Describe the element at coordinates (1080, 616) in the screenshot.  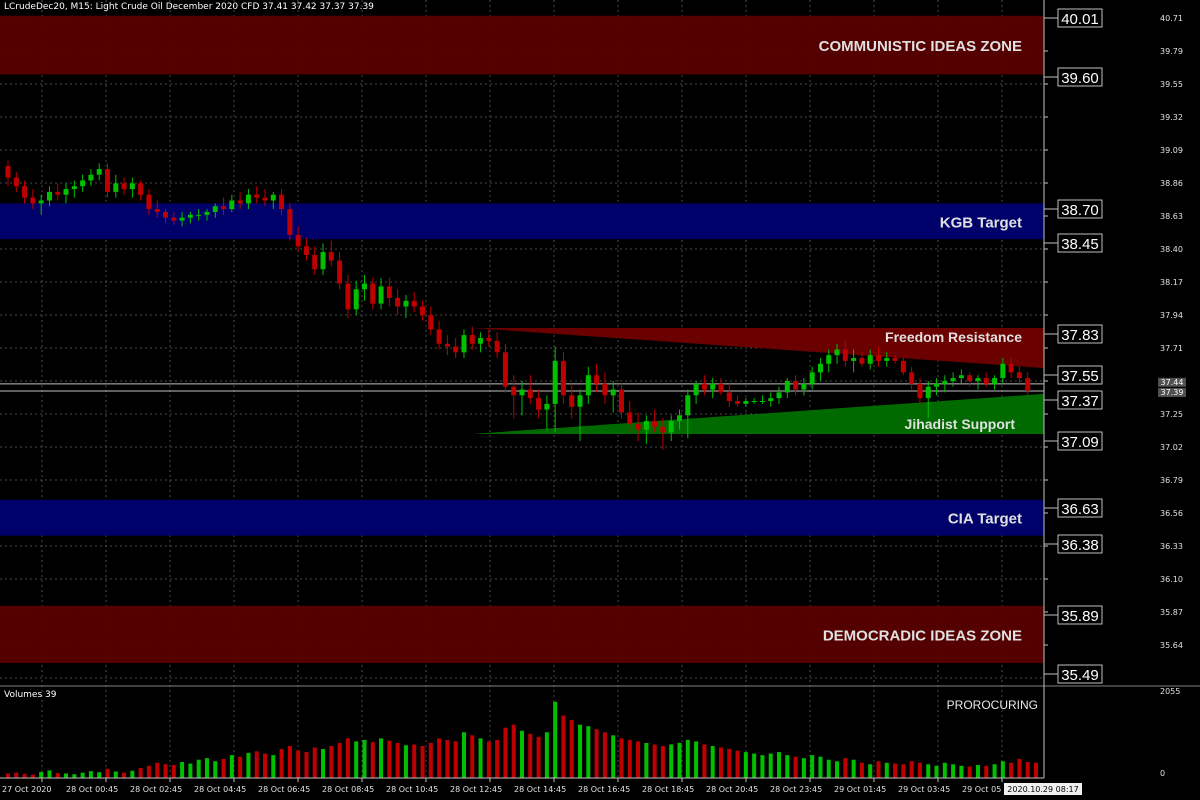
I see `level-price-label: 35.89` at that location.